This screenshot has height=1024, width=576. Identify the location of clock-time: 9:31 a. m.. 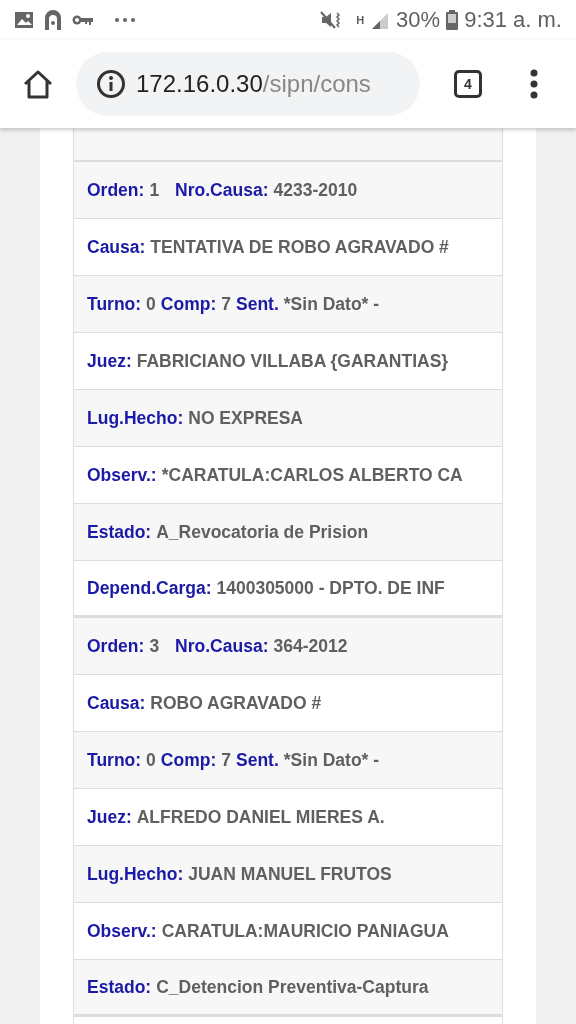
(513, 20).